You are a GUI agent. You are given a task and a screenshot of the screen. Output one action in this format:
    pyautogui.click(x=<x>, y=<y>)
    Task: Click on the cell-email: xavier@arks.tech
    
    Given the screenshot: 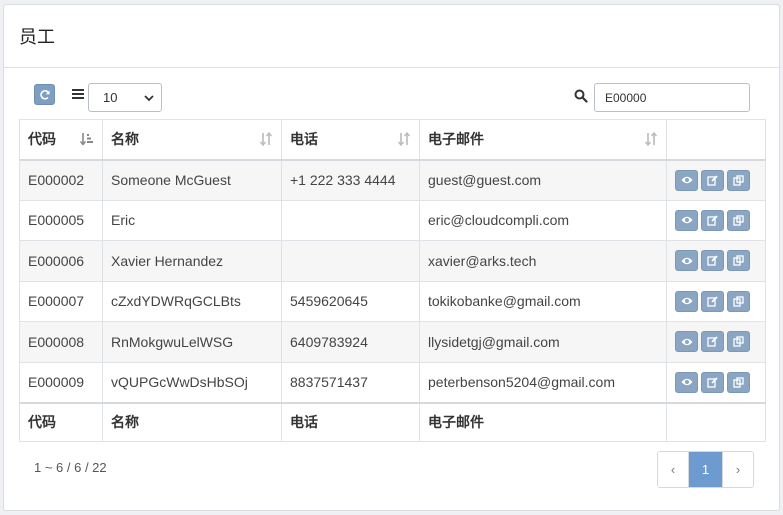 What is the action you would take?
    pyautogui.click(x=543, y=261)
    